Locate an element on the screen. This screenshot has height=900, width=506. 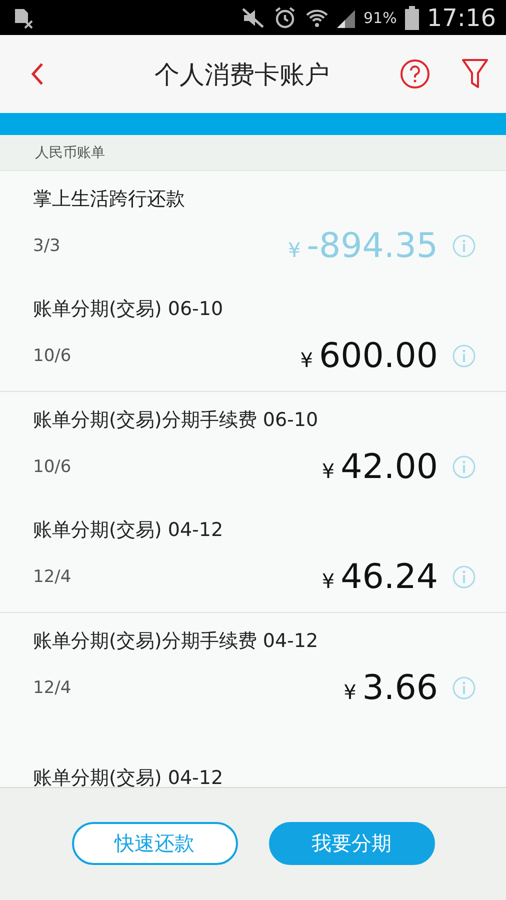
filter-icon is located at coordinates (475, 74).